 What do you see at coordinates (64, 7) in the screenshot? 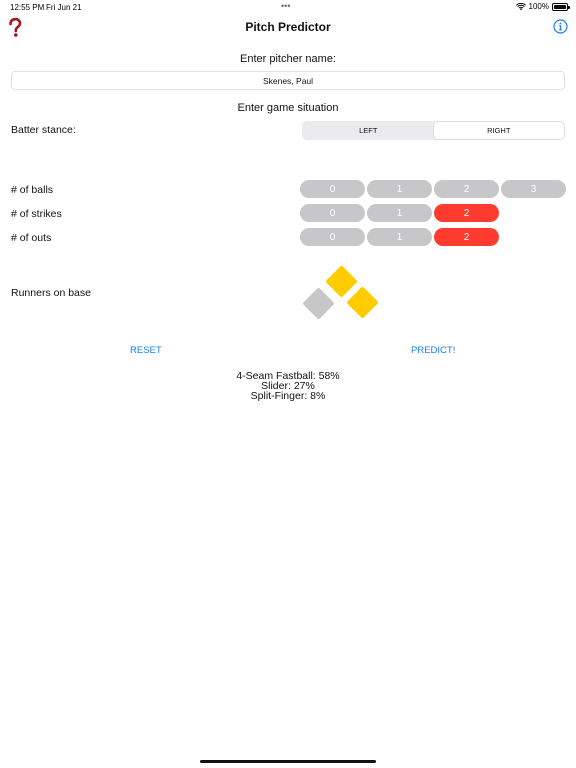
I see `status-date: Fri Jun 21` at bounding box center [64, 7].